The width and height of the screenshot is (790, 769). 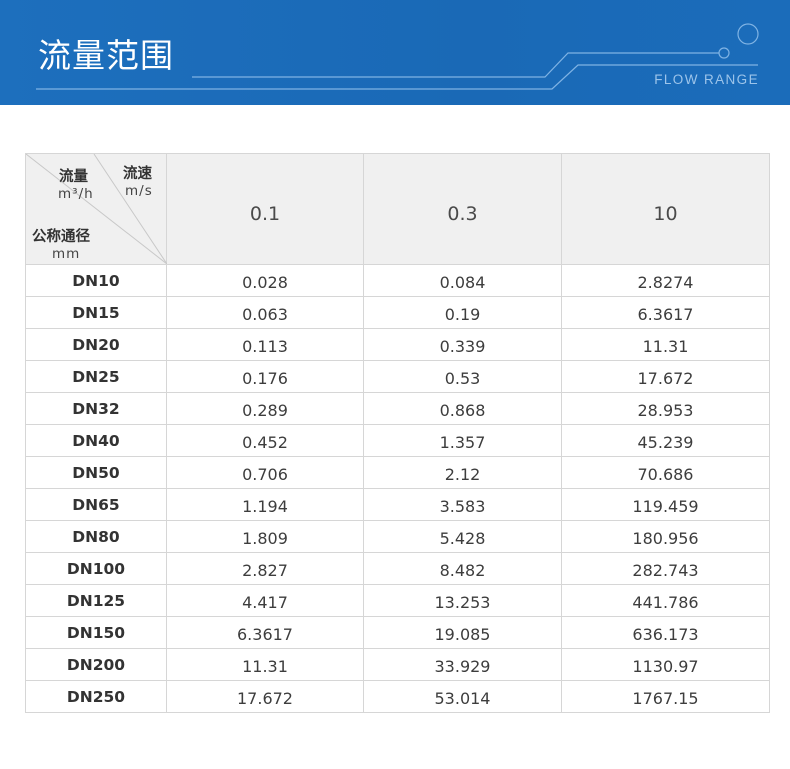 What do you see at coordinates (96, 344) in the screenshot?
I see `nominal-diameter-cell: DN20` at bounding box center [96, 344].